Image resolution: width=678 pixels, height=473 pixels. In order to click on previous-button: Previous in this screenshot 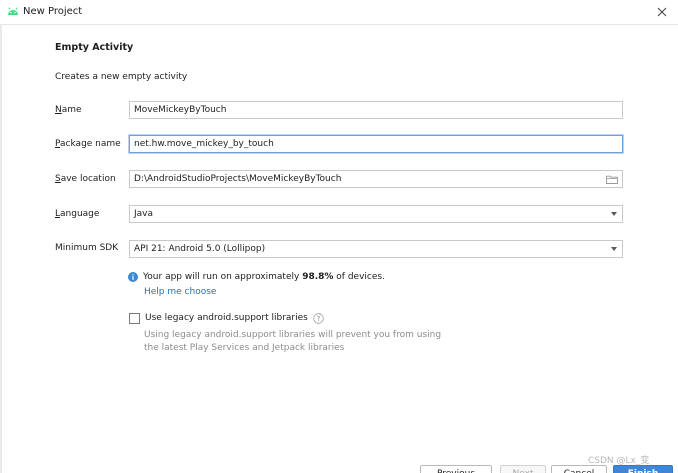, I will do `click(456, 469)`.